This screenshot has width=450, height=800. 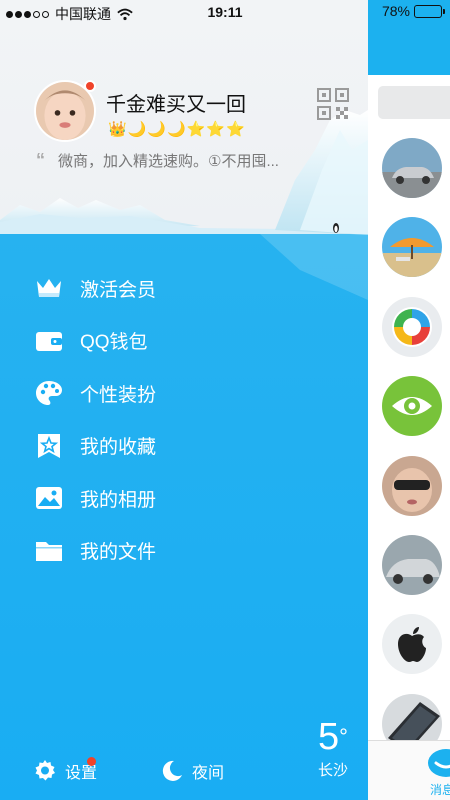 What do you see at coordinates (184, 498) in the screenshot?
I see `menu-item-album: 我的相册` at bounding box center [184, 498].